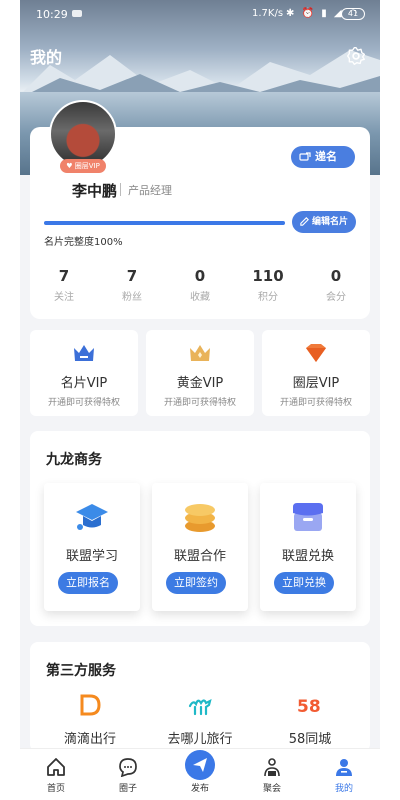  I want to click on publish-button, so click(200, 765).